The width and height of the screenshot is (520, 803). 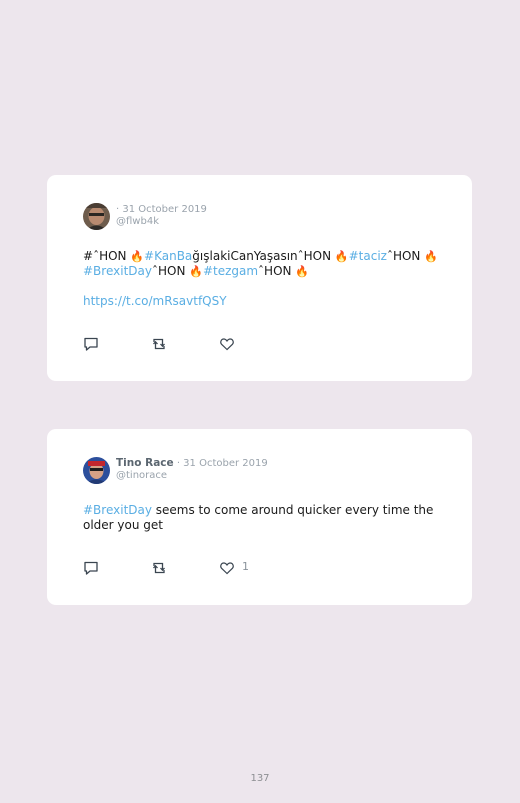 I want to click on tweet-text-line: older you get, so click(x=262, y=525).